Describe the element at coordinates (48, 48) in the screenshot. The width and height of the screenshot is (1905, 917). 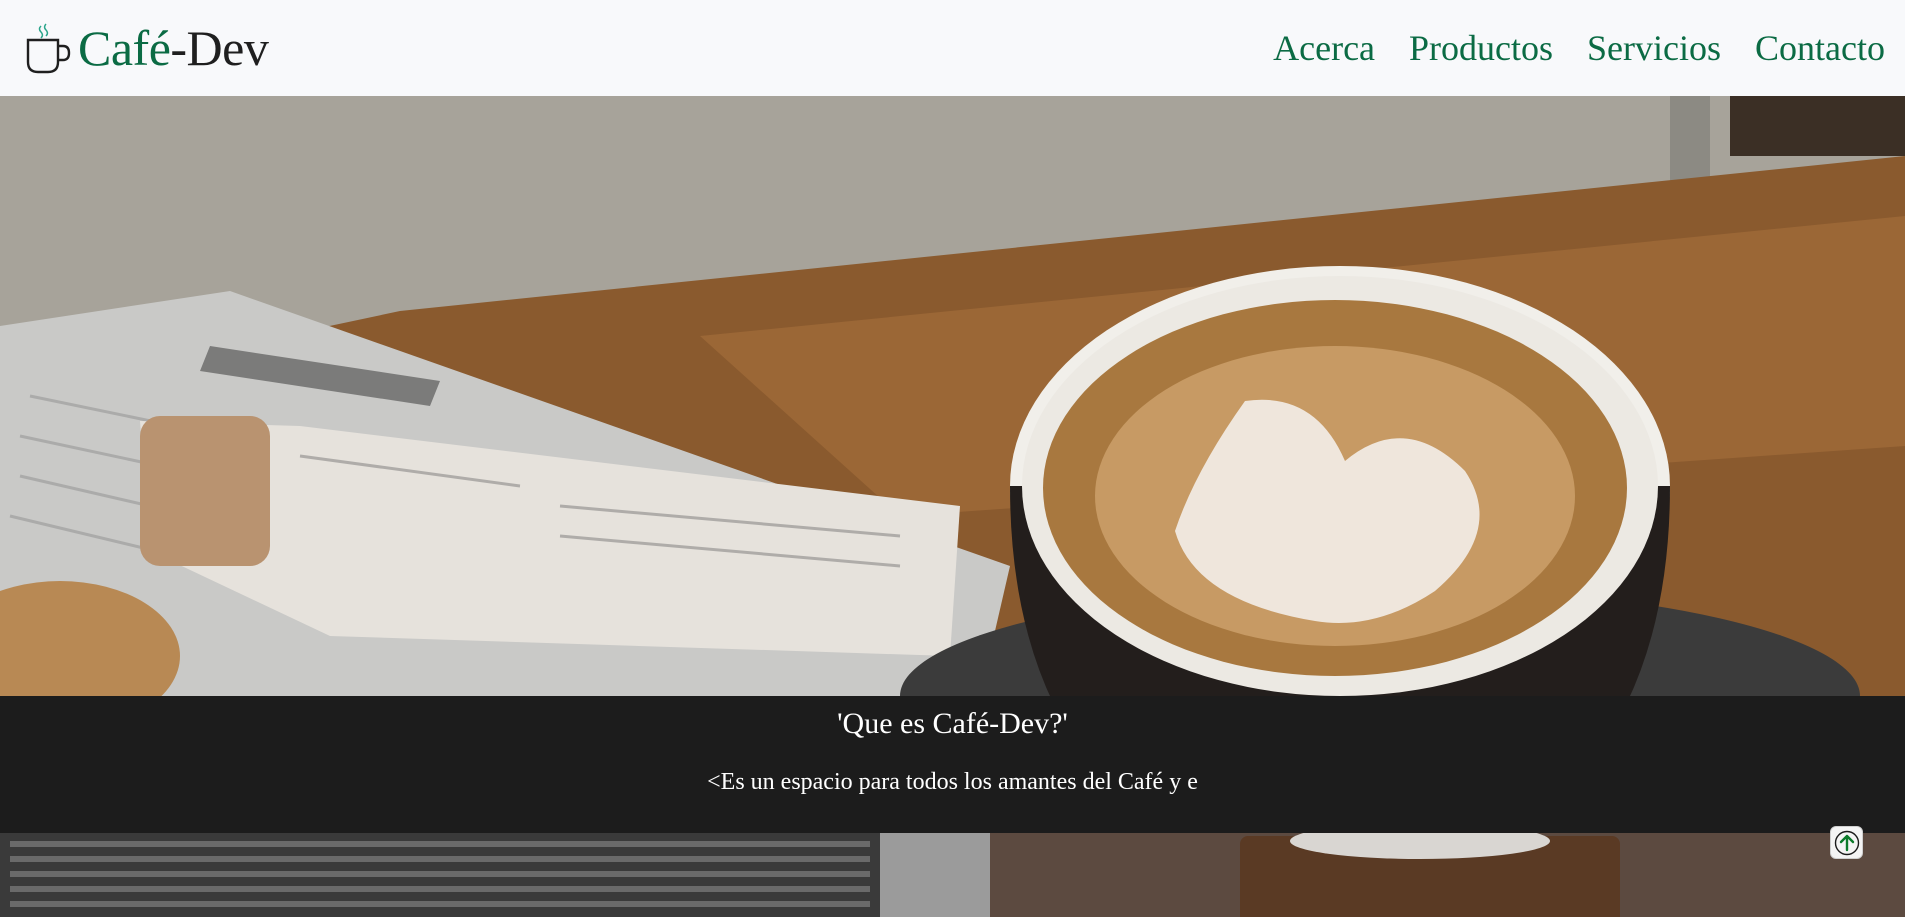
I see `coffee-cup-icon` at that location.